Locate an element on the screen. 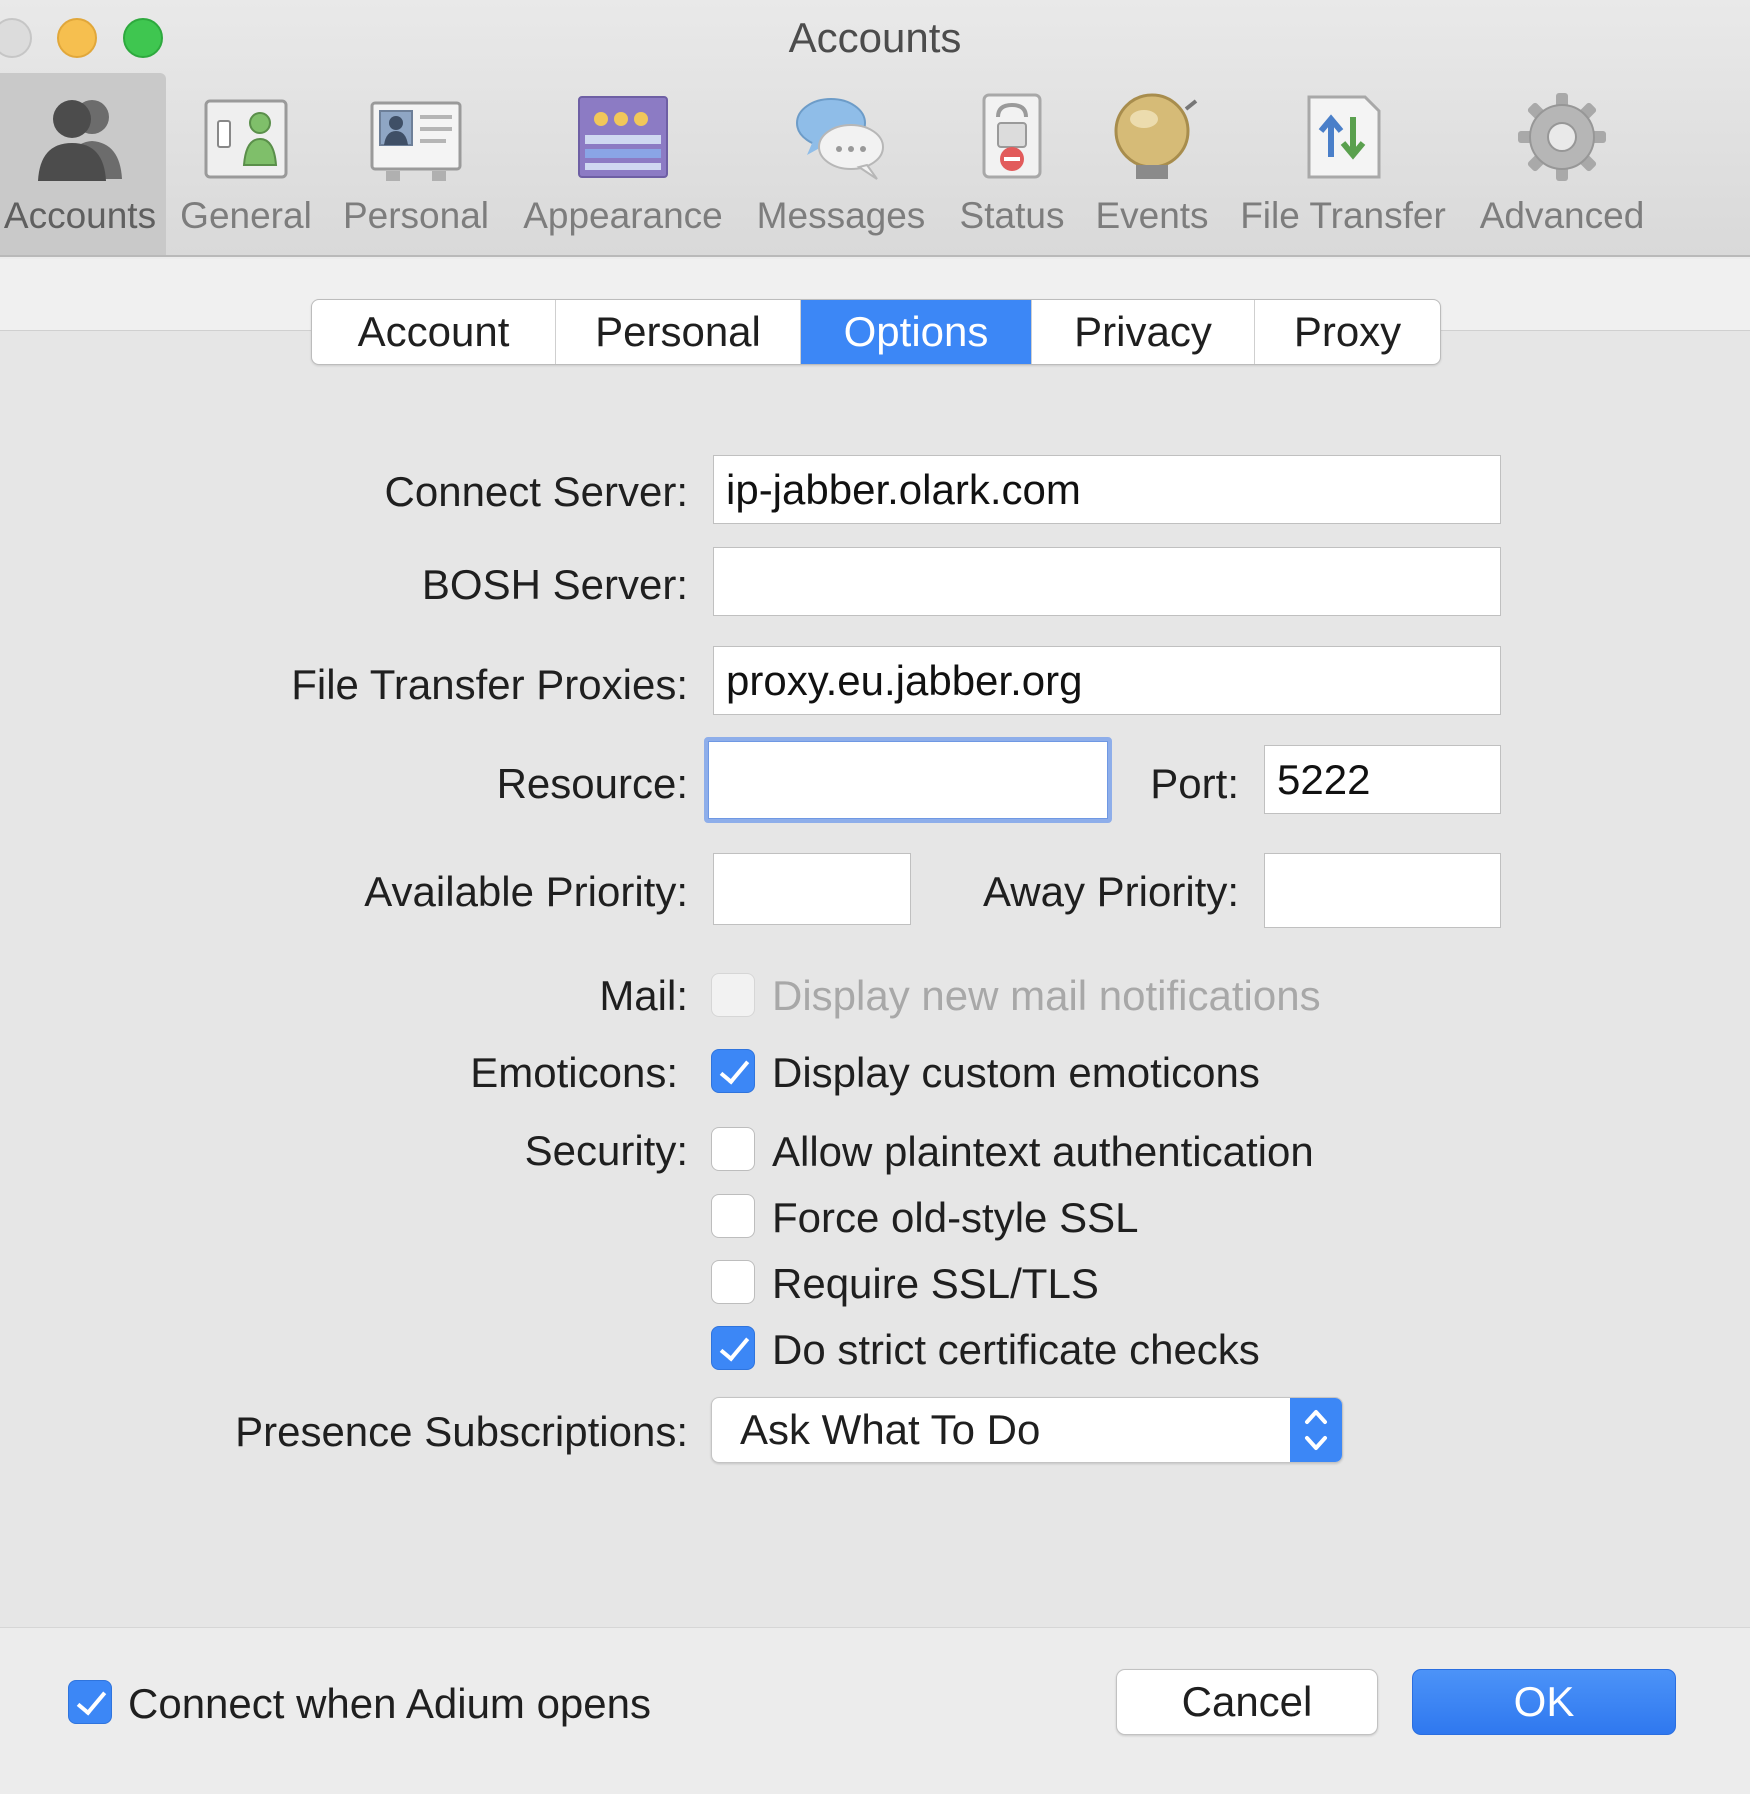 The image size is (1750, 1794). available-priority-field is located at coordinates (812, 889).